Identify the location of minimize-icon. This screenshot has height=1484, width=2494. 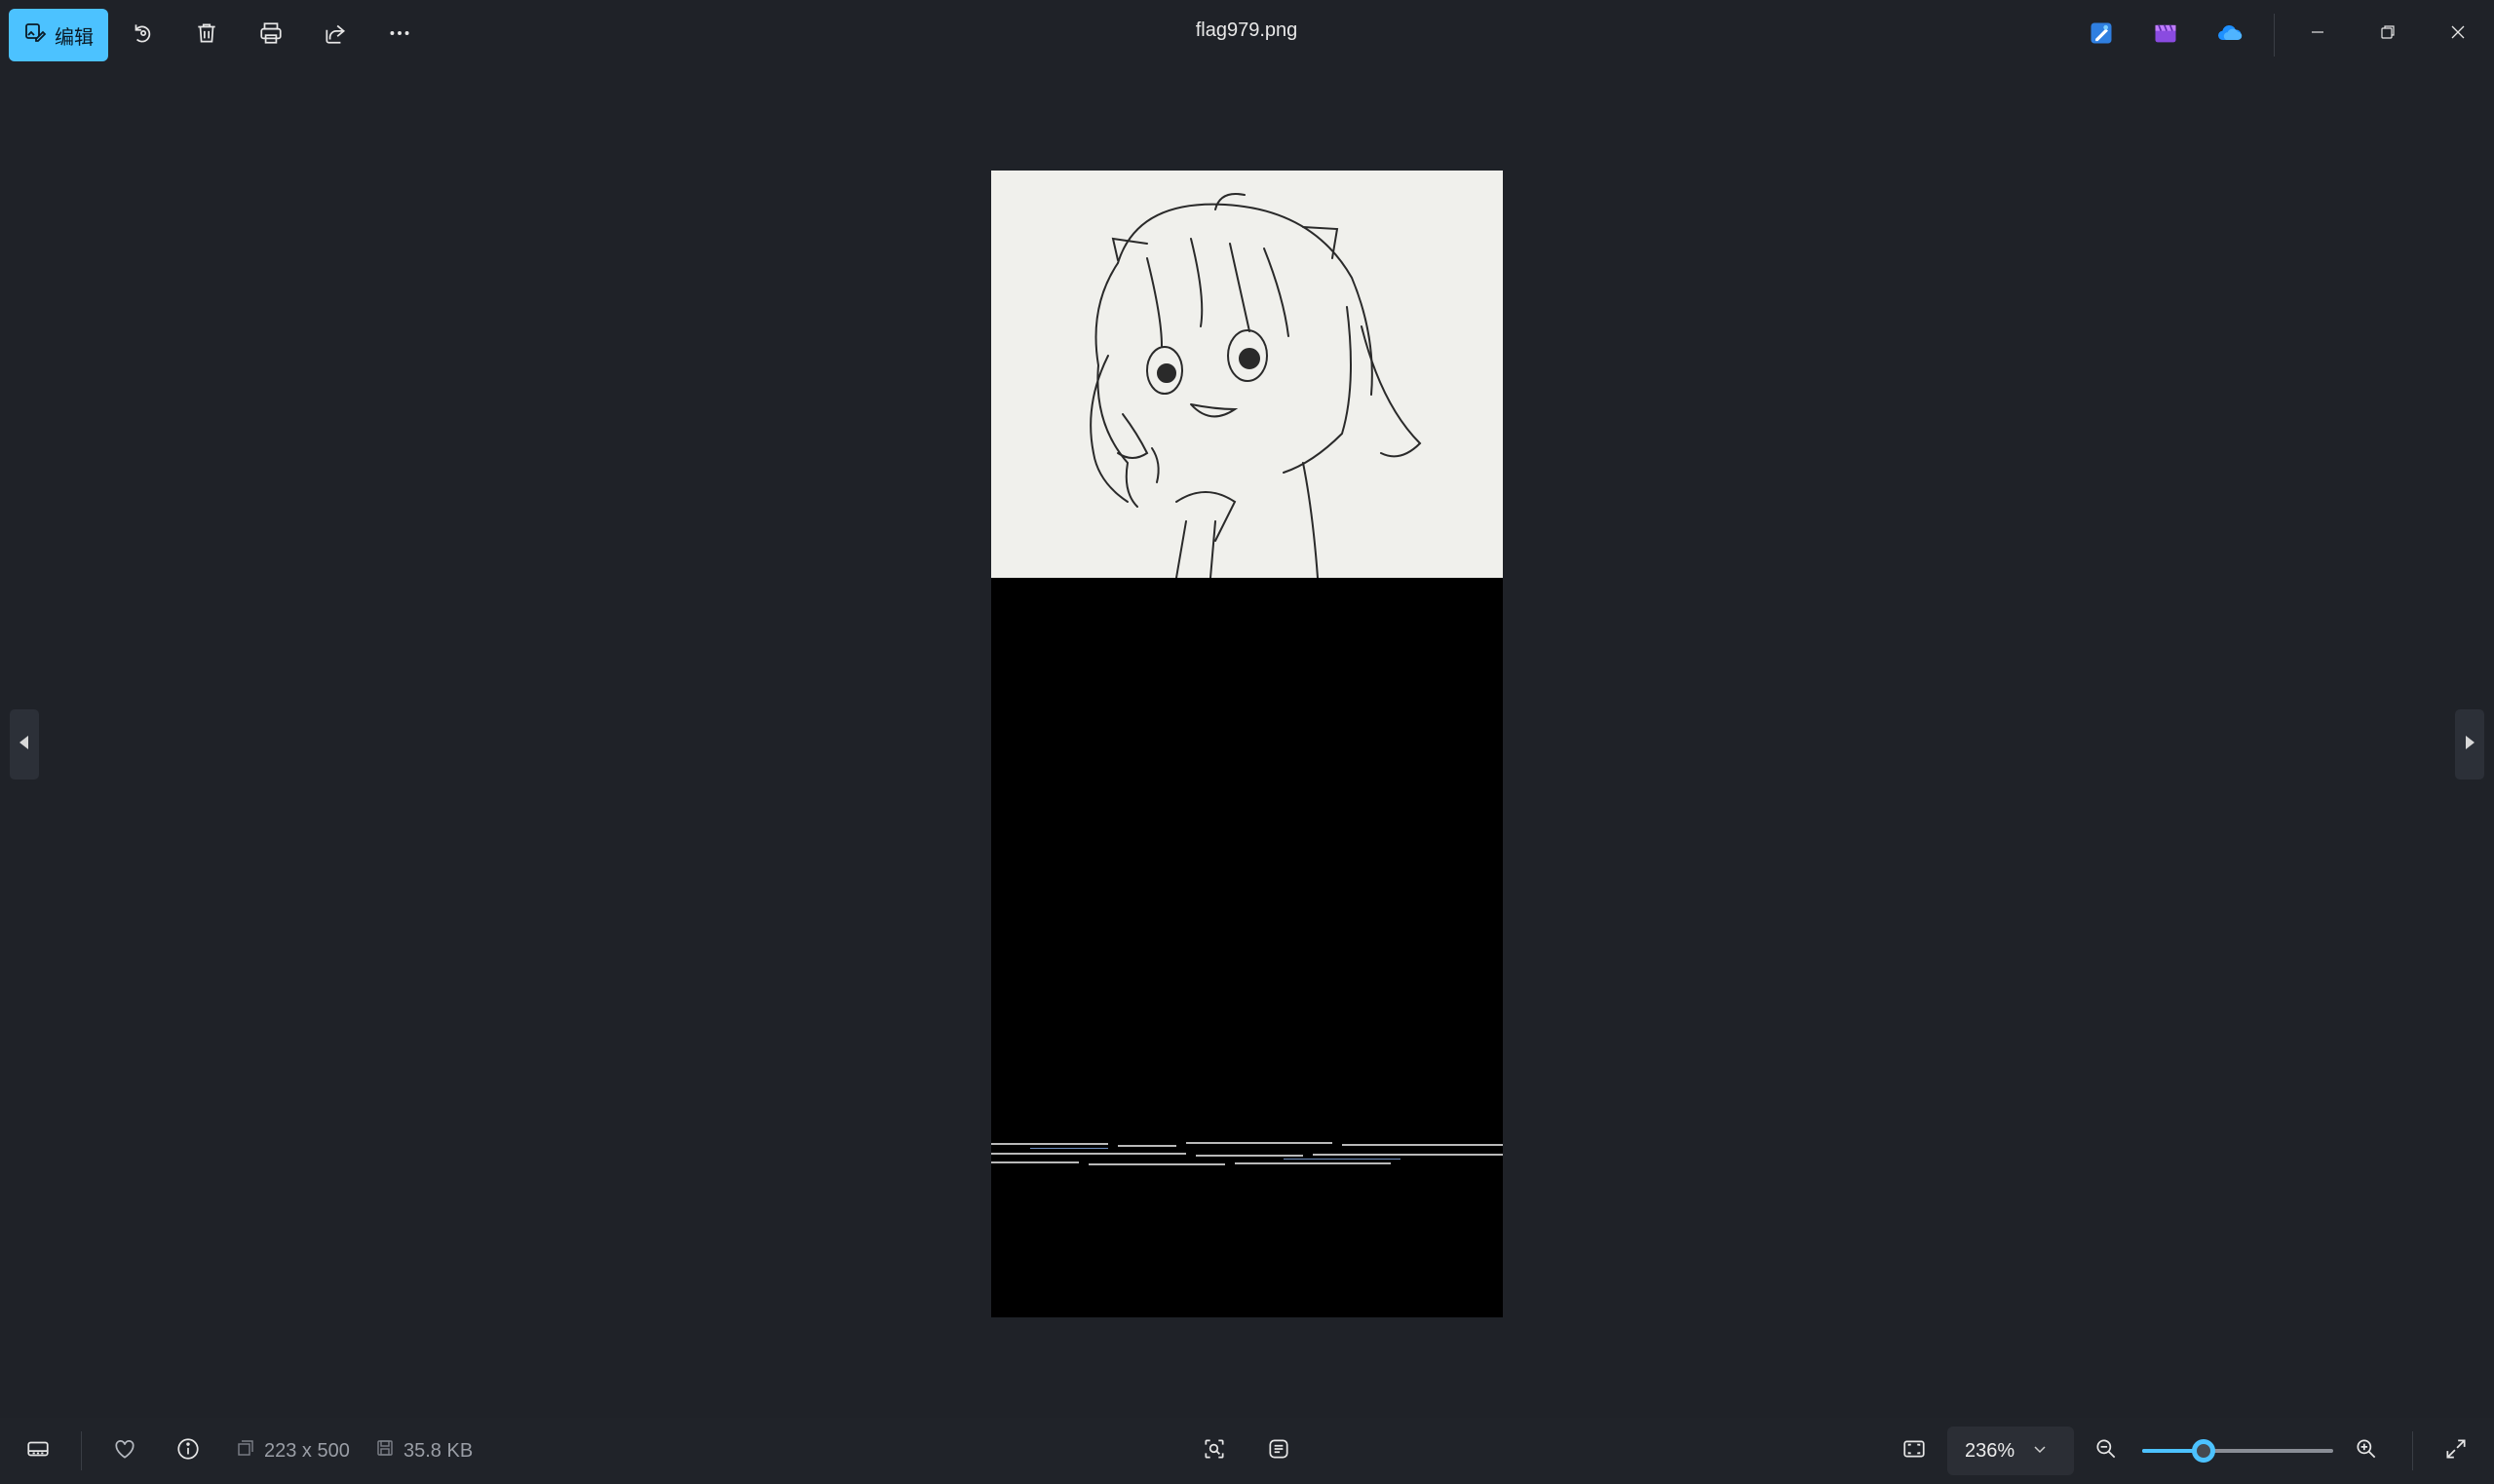
(2317, 34).